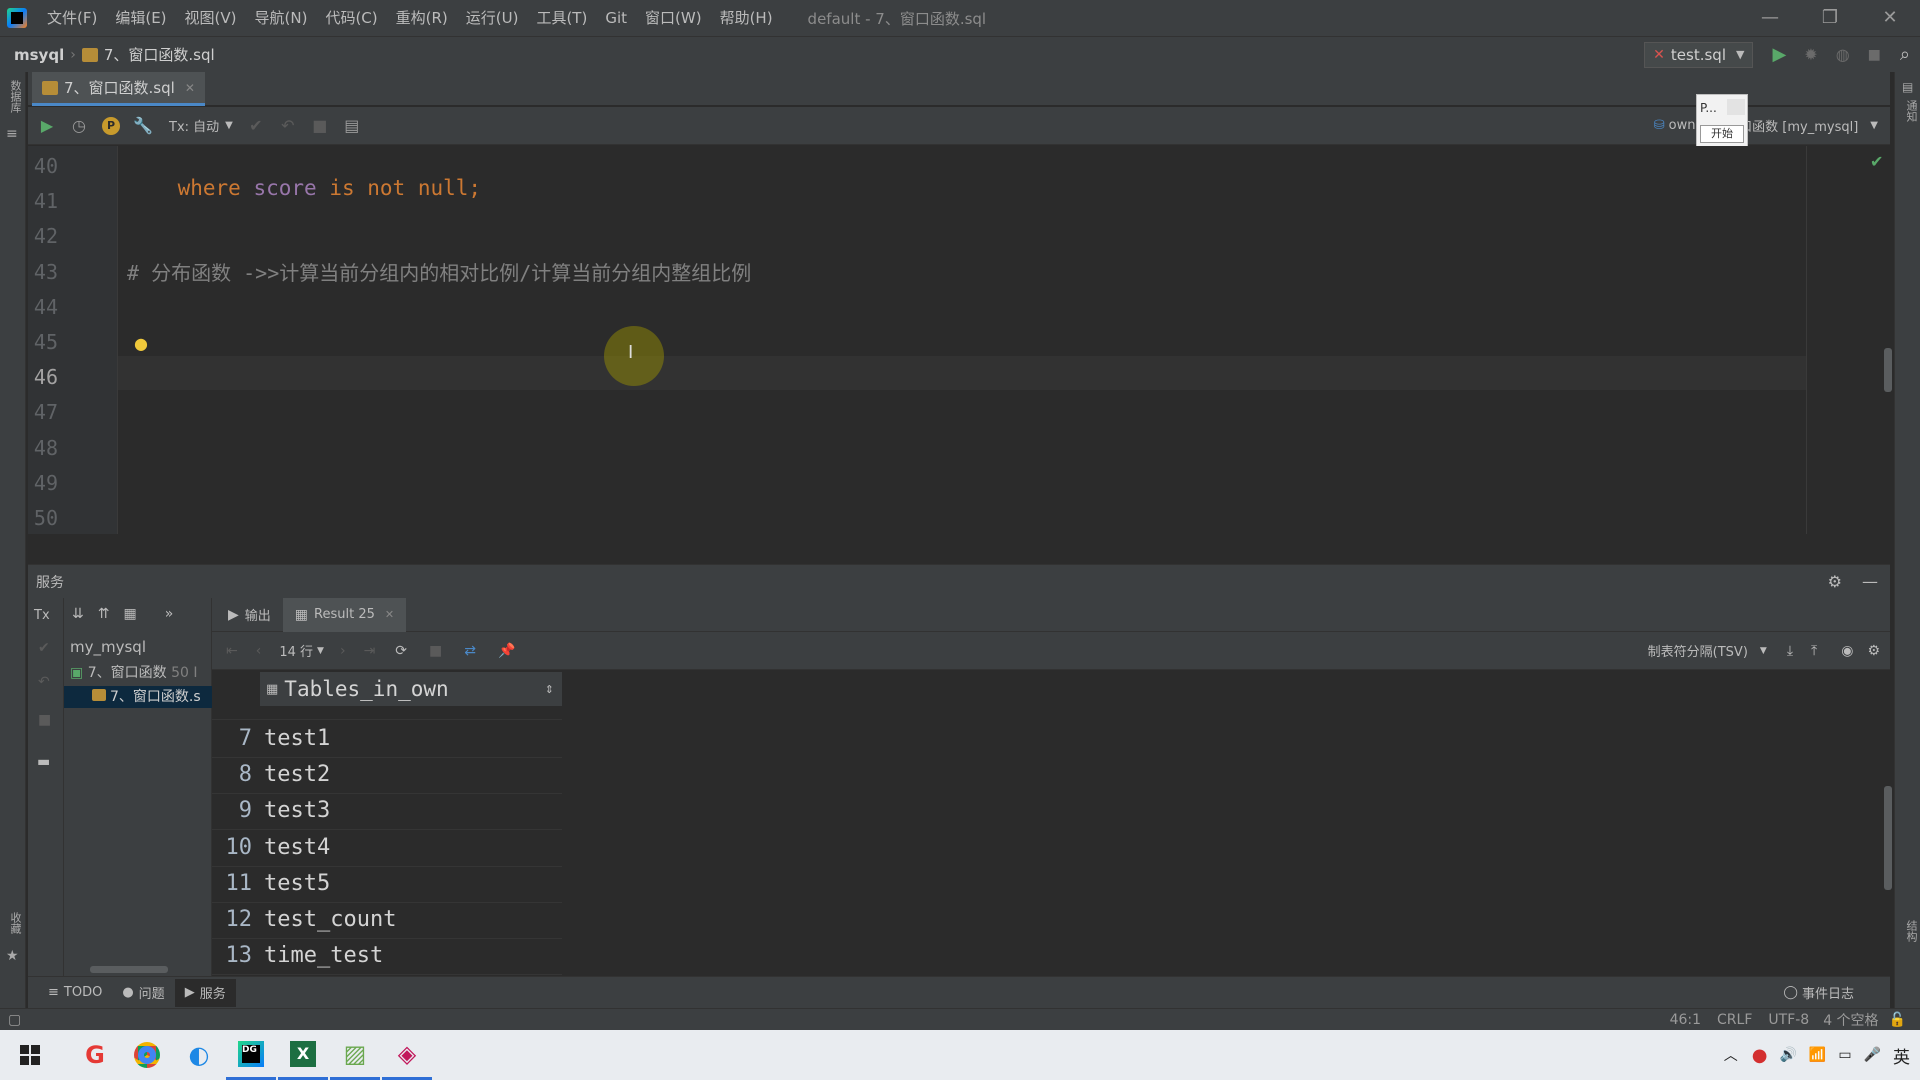  I want to click on tab-output: ▶ 输出, so click(249, 615).